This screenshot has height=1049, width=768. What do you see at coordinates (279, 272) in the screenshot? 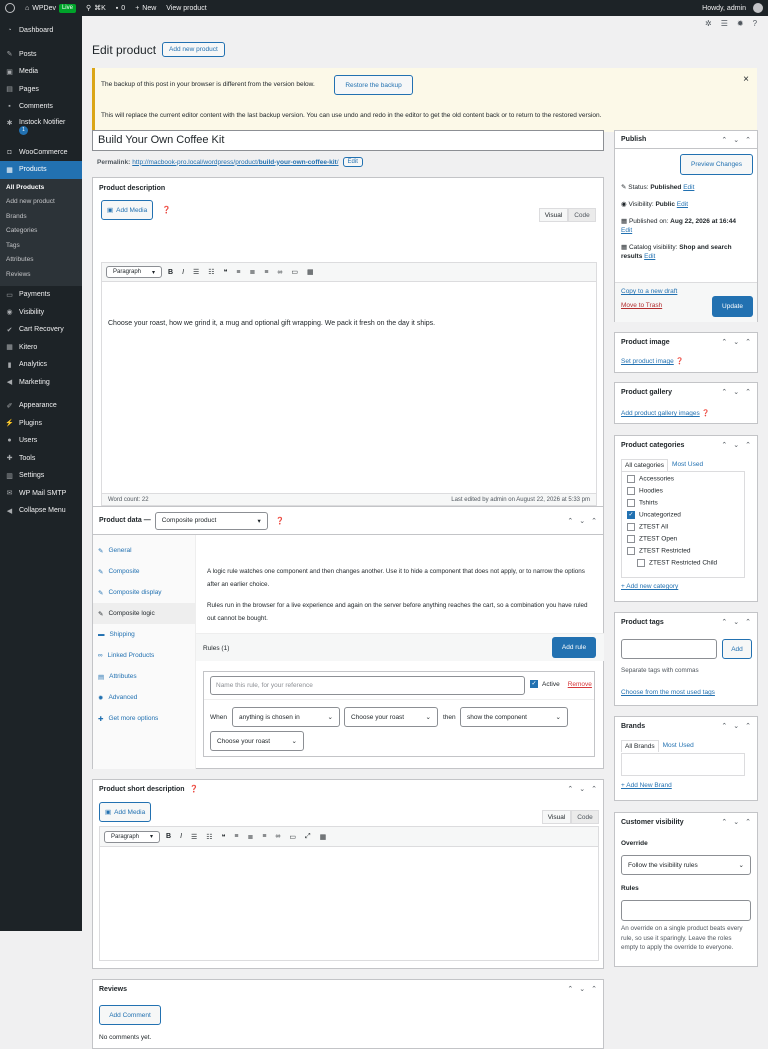
I see `link-icon: ∞` at bounding box center [279, 272].